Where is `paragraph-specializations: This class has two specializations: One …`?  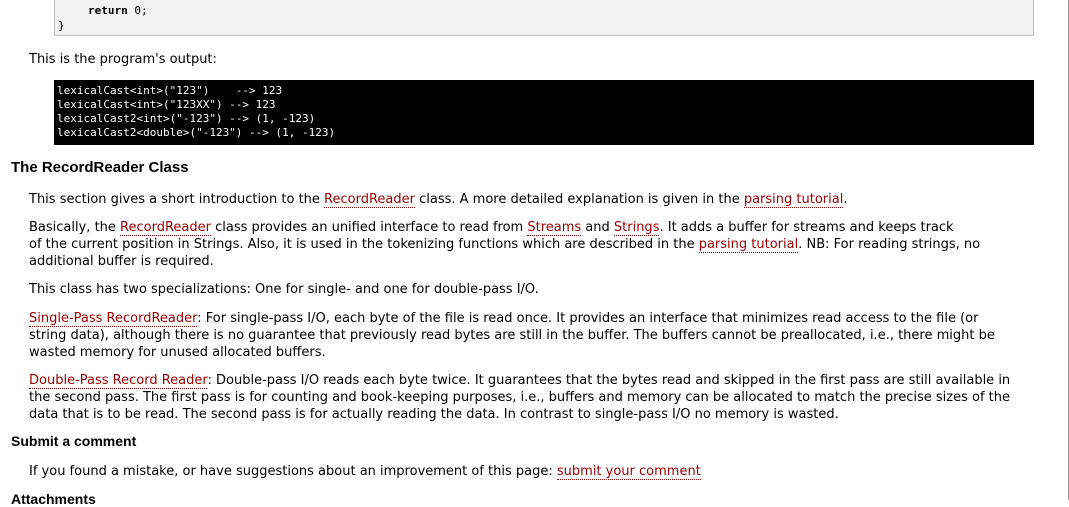
paragraph-specializations: This class has two specializations: One … is located at coordinates (284, 289).